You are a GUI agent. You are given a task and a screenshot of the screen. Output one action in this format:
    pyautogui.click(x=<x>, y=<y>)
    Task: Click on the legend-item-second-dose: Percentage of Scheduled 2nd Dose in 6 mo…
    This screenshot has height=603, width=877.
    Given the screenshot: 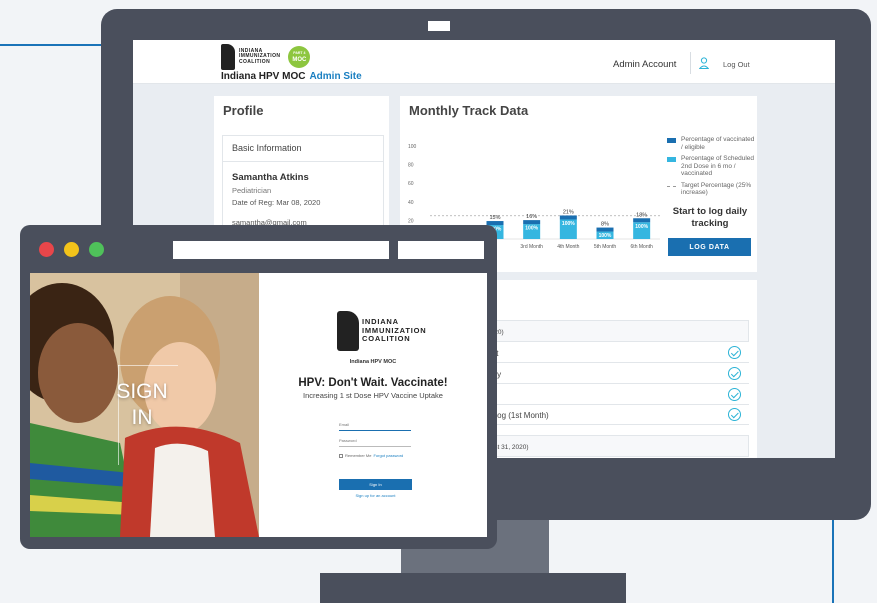 What is the action you would take?
    pyautogui.click(x=711, y=166)
    